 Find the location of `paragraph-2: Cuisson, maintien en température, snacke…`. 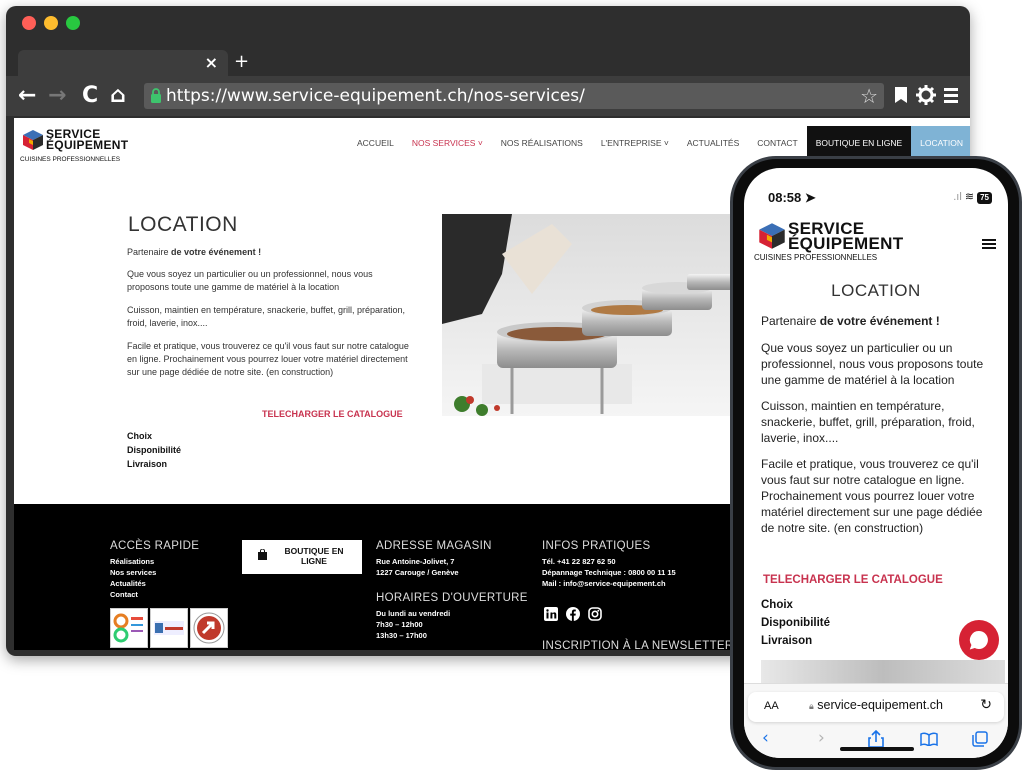

paragraph-2: Cuisson, maintien en température, snacke… is located at coordinates (266, 316).